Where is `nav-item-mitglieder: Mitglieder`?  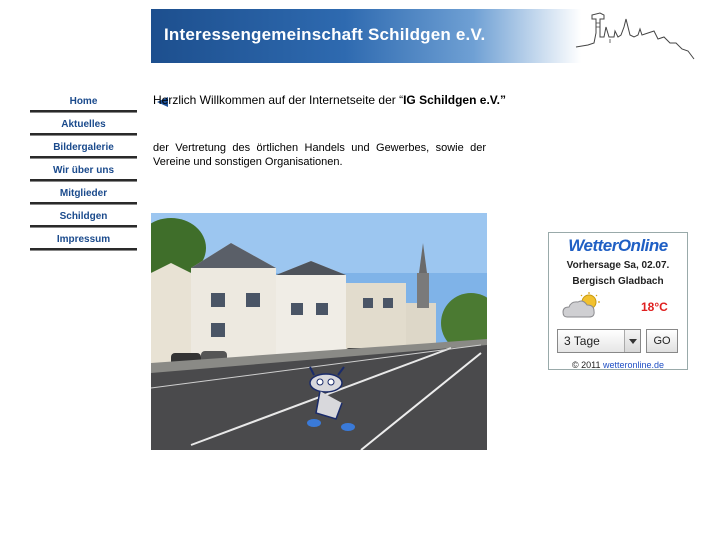
nav-item-mitglieder: Mitglieder is located at coordinates (85, 197).